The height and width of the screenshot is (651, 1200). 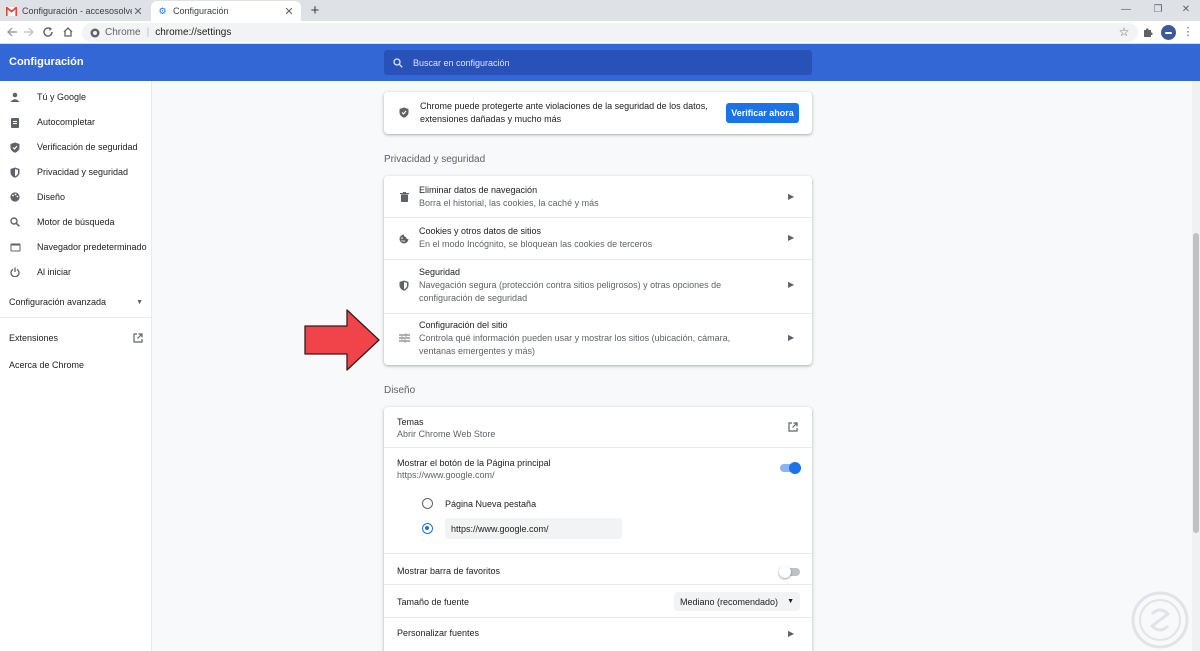 What do you see at coordinates (1186, 10) in the screenshot?
I see `close-window-button: ✕` at bounding box center [1186, 10].